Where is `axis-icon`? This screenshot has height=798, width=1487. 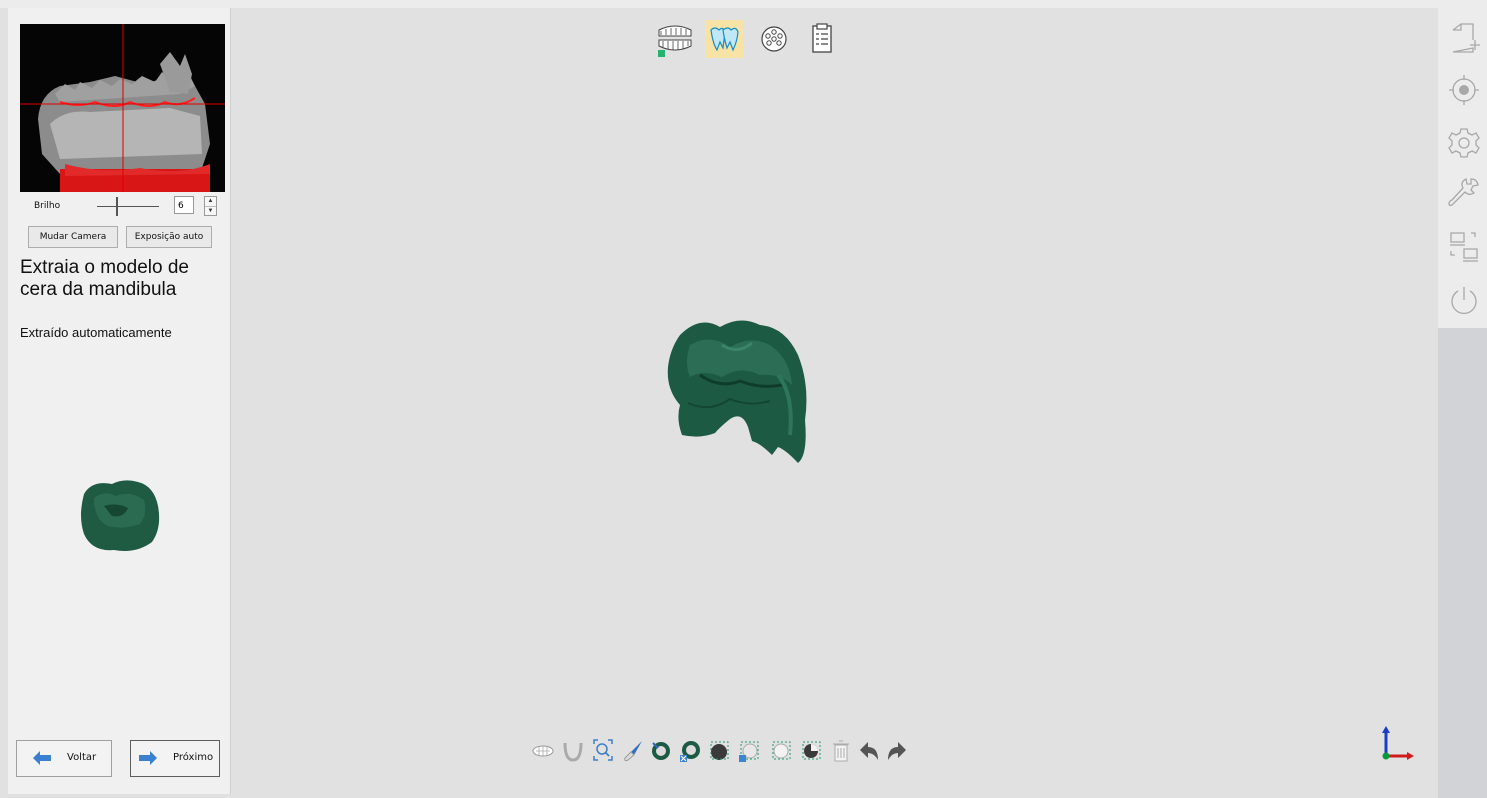
axis-icon is located at coordinates (1398, 743).